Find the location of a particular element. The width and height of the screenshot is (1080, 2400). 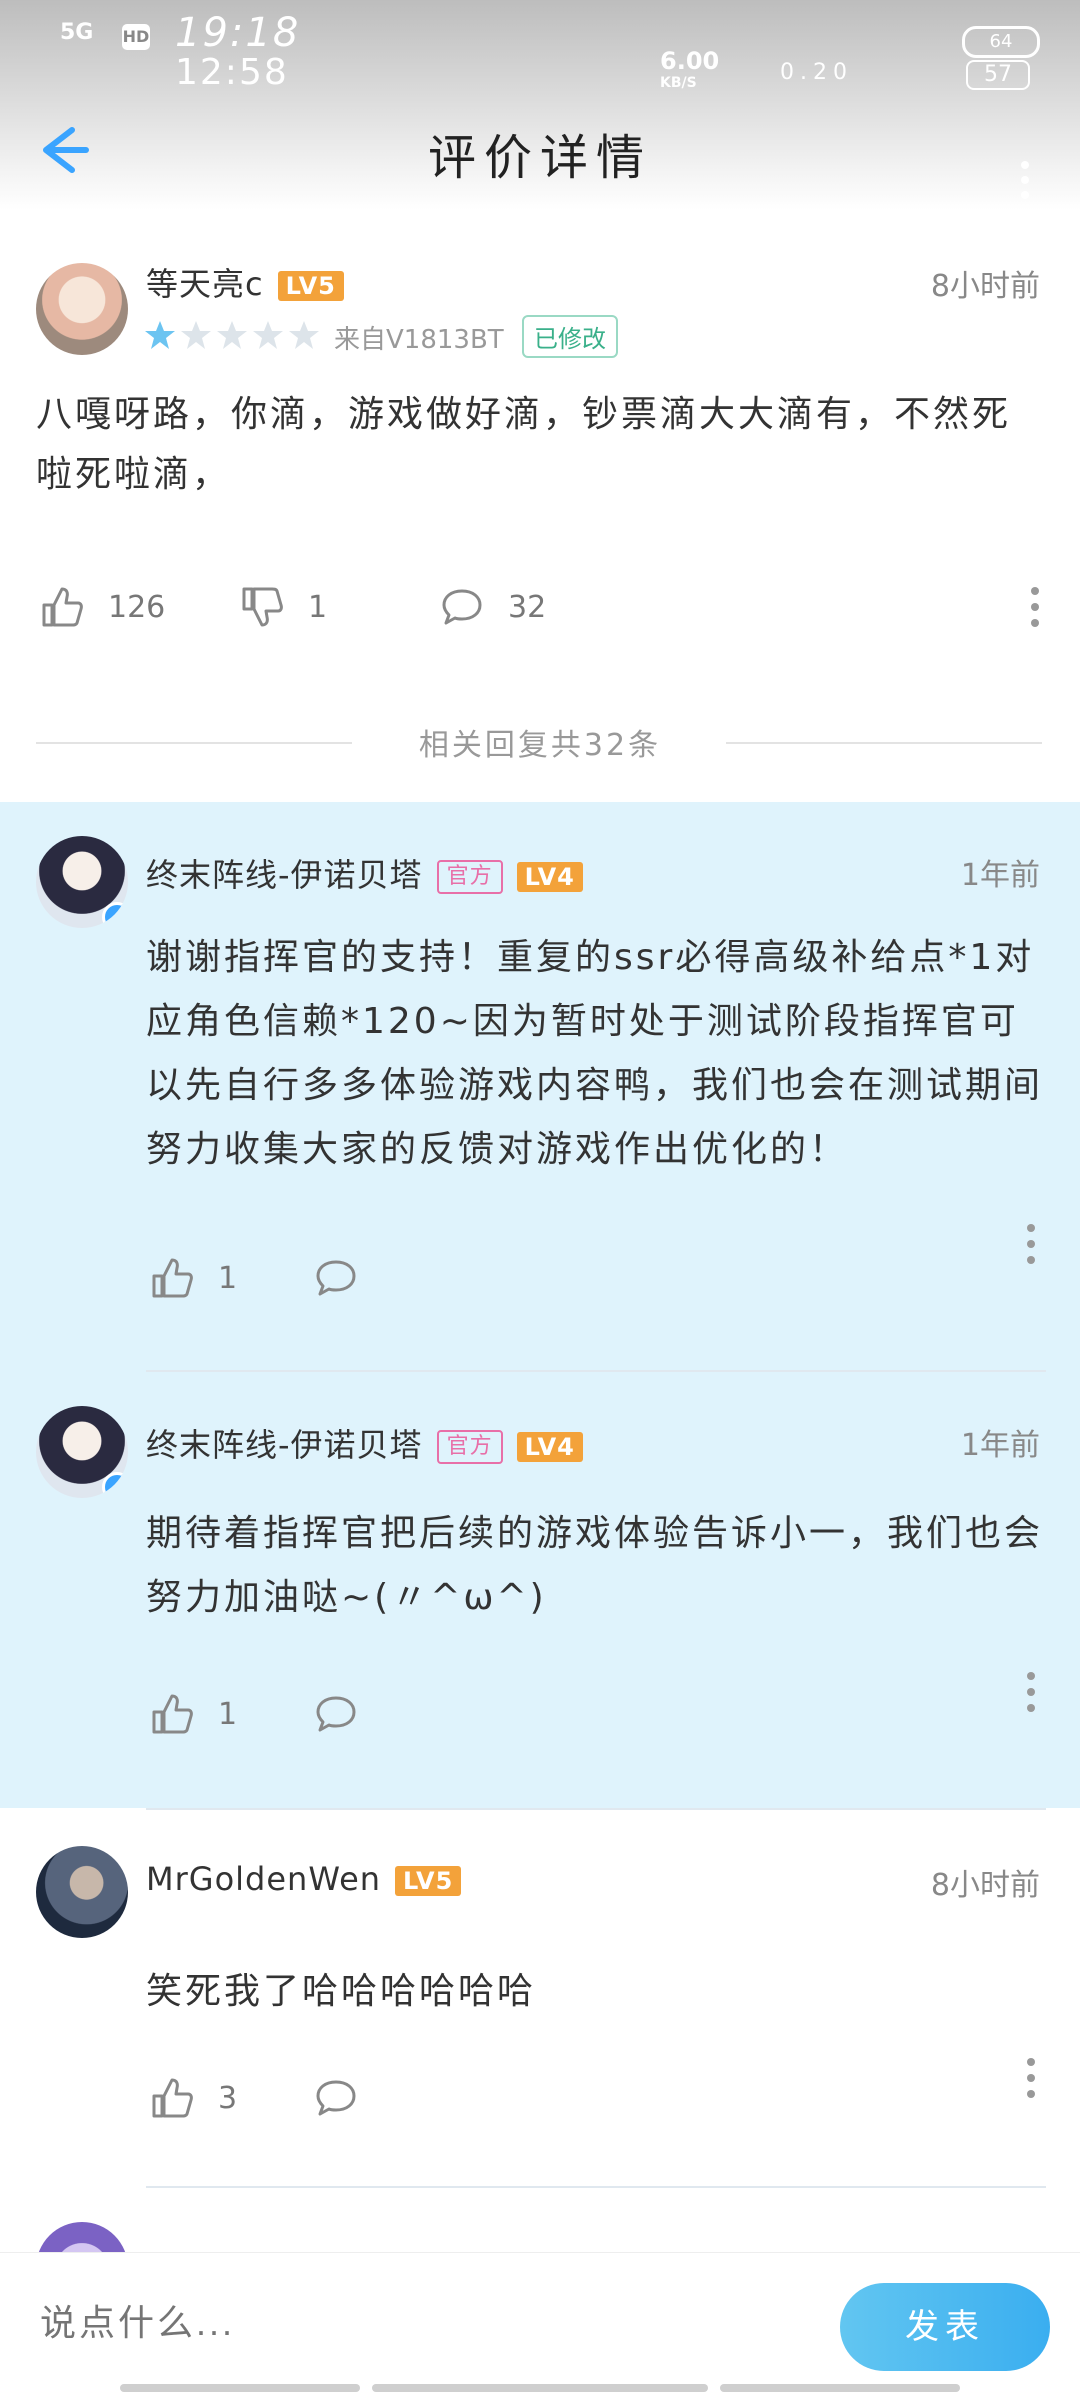

comment-input is located at coordinates (420, 2323).